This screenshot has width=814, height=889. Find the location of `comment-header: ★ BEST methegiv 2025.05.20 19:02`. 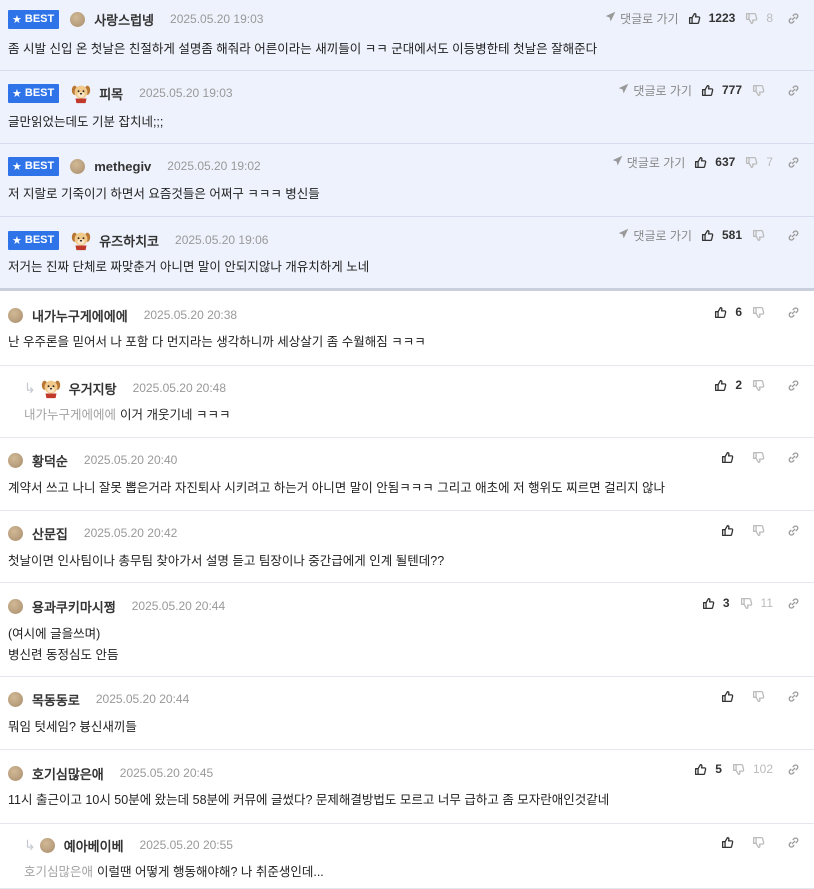

comment-header: ★ BEST methegiv 2025.05.20 19:02 is located at coordinates (134, 166).